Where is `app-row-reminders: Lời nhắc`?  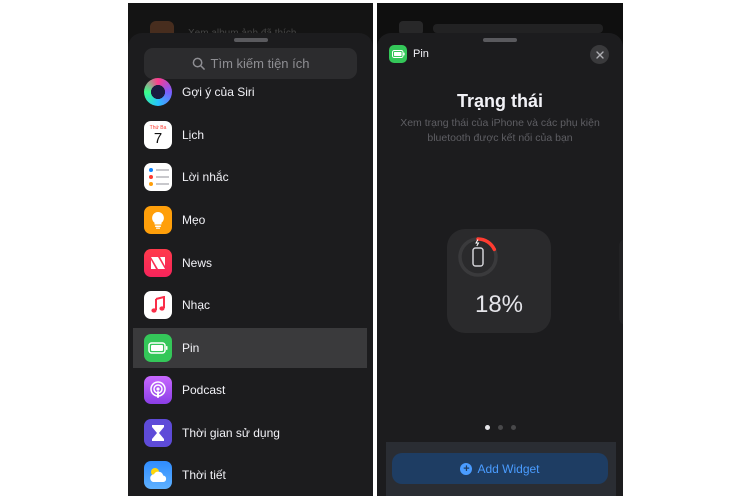
app-row-reminders: Lời nhắc is located at coordinates (250, 177).